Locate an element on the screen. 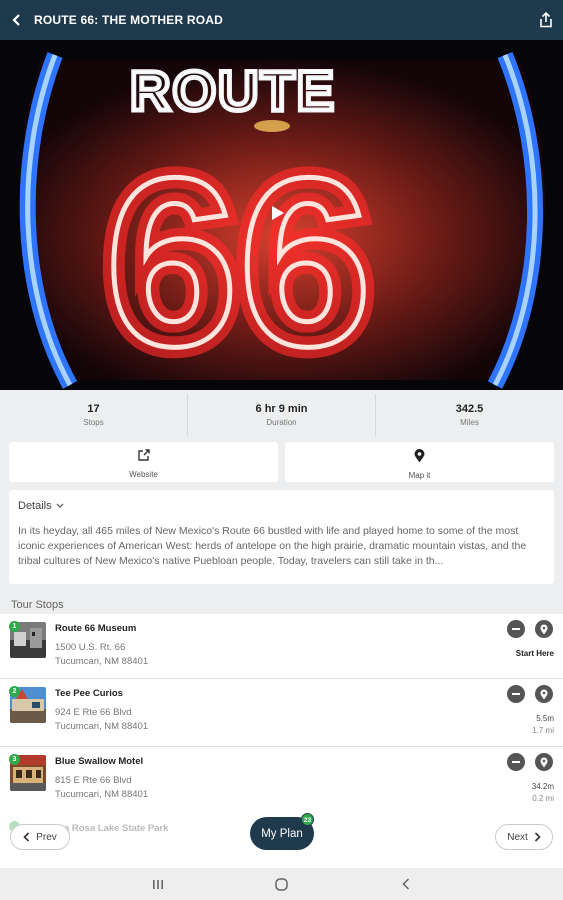  back-button is located at coordinates (17, 20).